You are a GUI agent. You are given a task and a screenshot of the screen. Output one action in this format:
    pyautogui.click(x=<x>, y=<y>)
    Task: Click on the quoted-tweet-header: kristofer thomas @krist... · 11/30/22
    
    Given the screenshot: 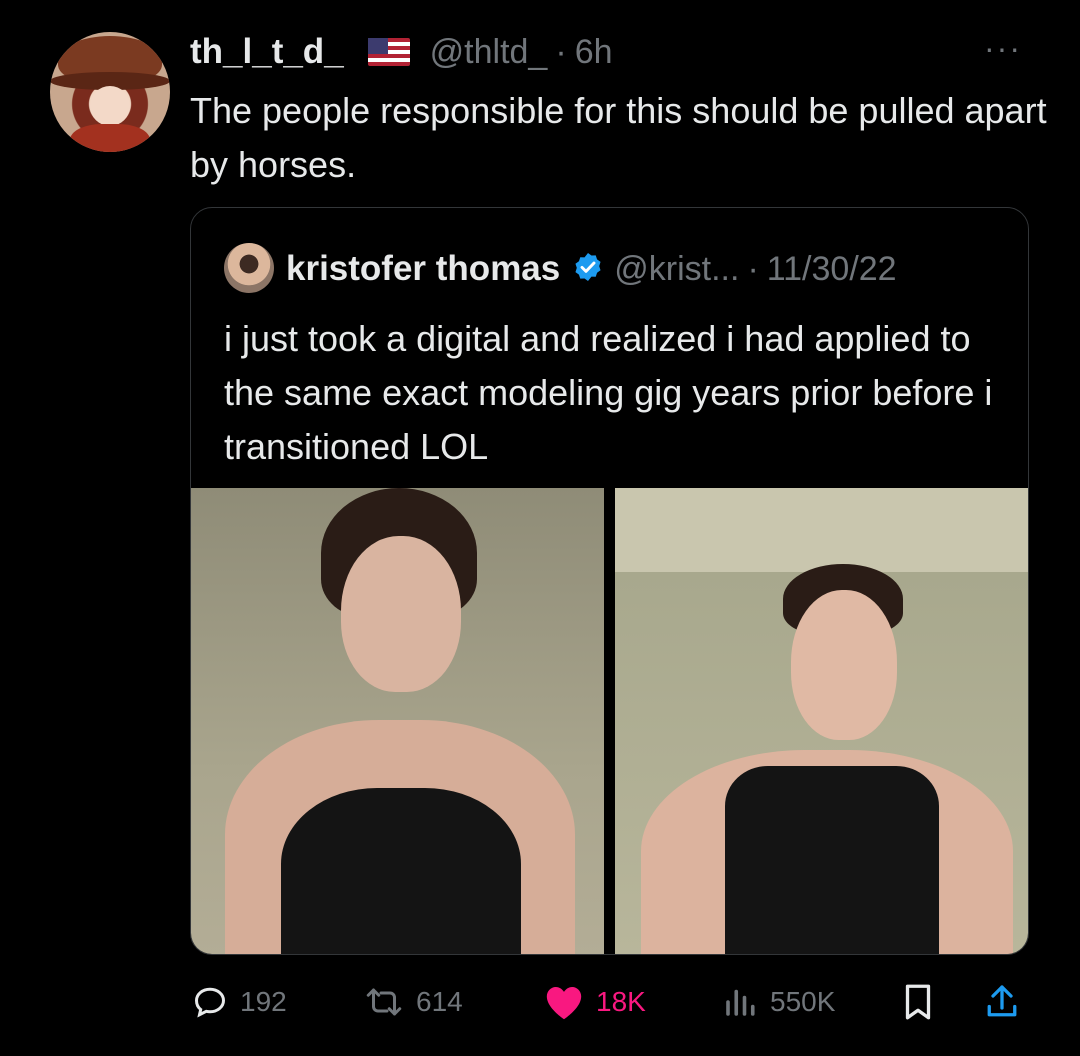 What is the action you would take?
    pyautogui.click(x=591, y=269)
    